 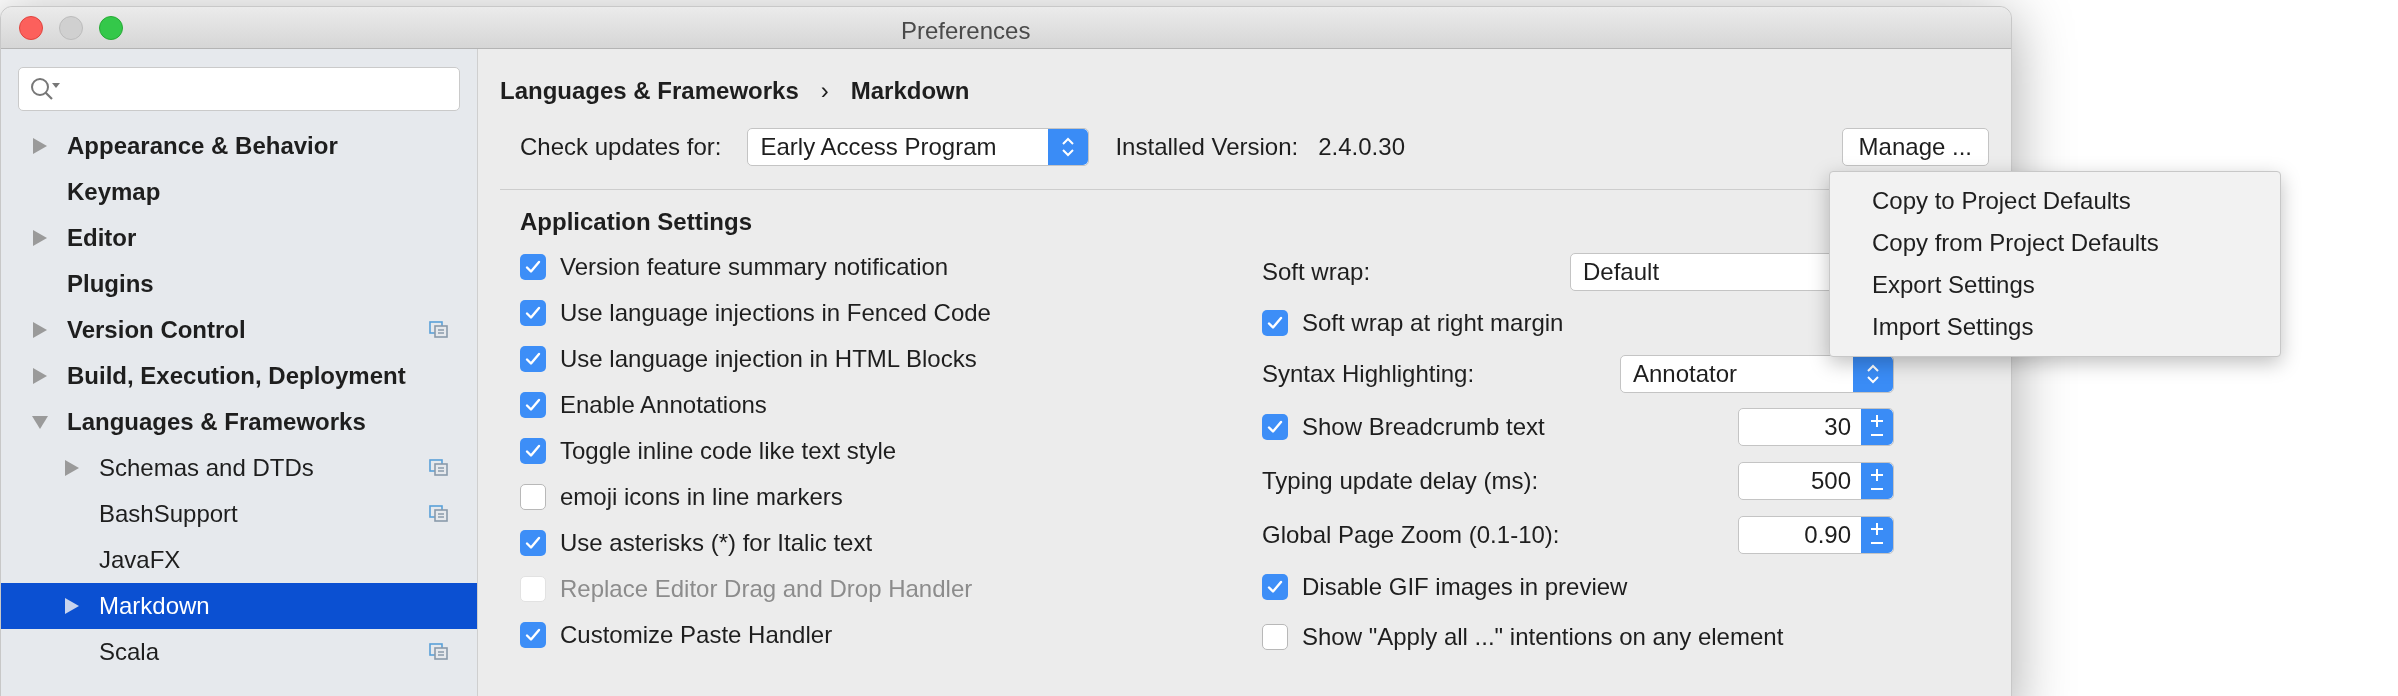 I want to click on checkbox-label: Use language injection in HTML Blocks, so click(x=768, y=359).